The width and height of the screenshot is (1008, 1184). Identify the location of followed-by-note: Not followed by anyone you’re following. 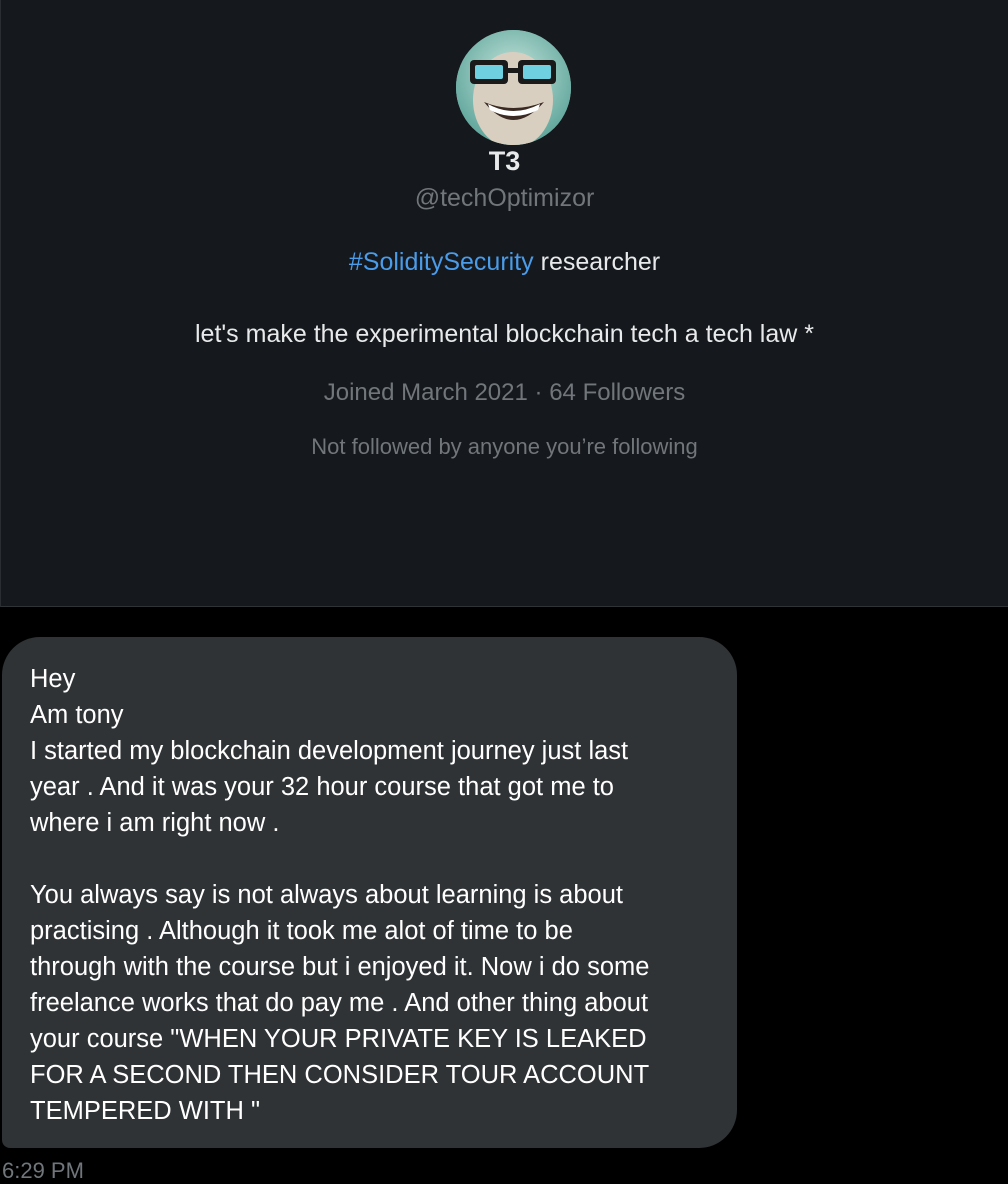
(504, 446).